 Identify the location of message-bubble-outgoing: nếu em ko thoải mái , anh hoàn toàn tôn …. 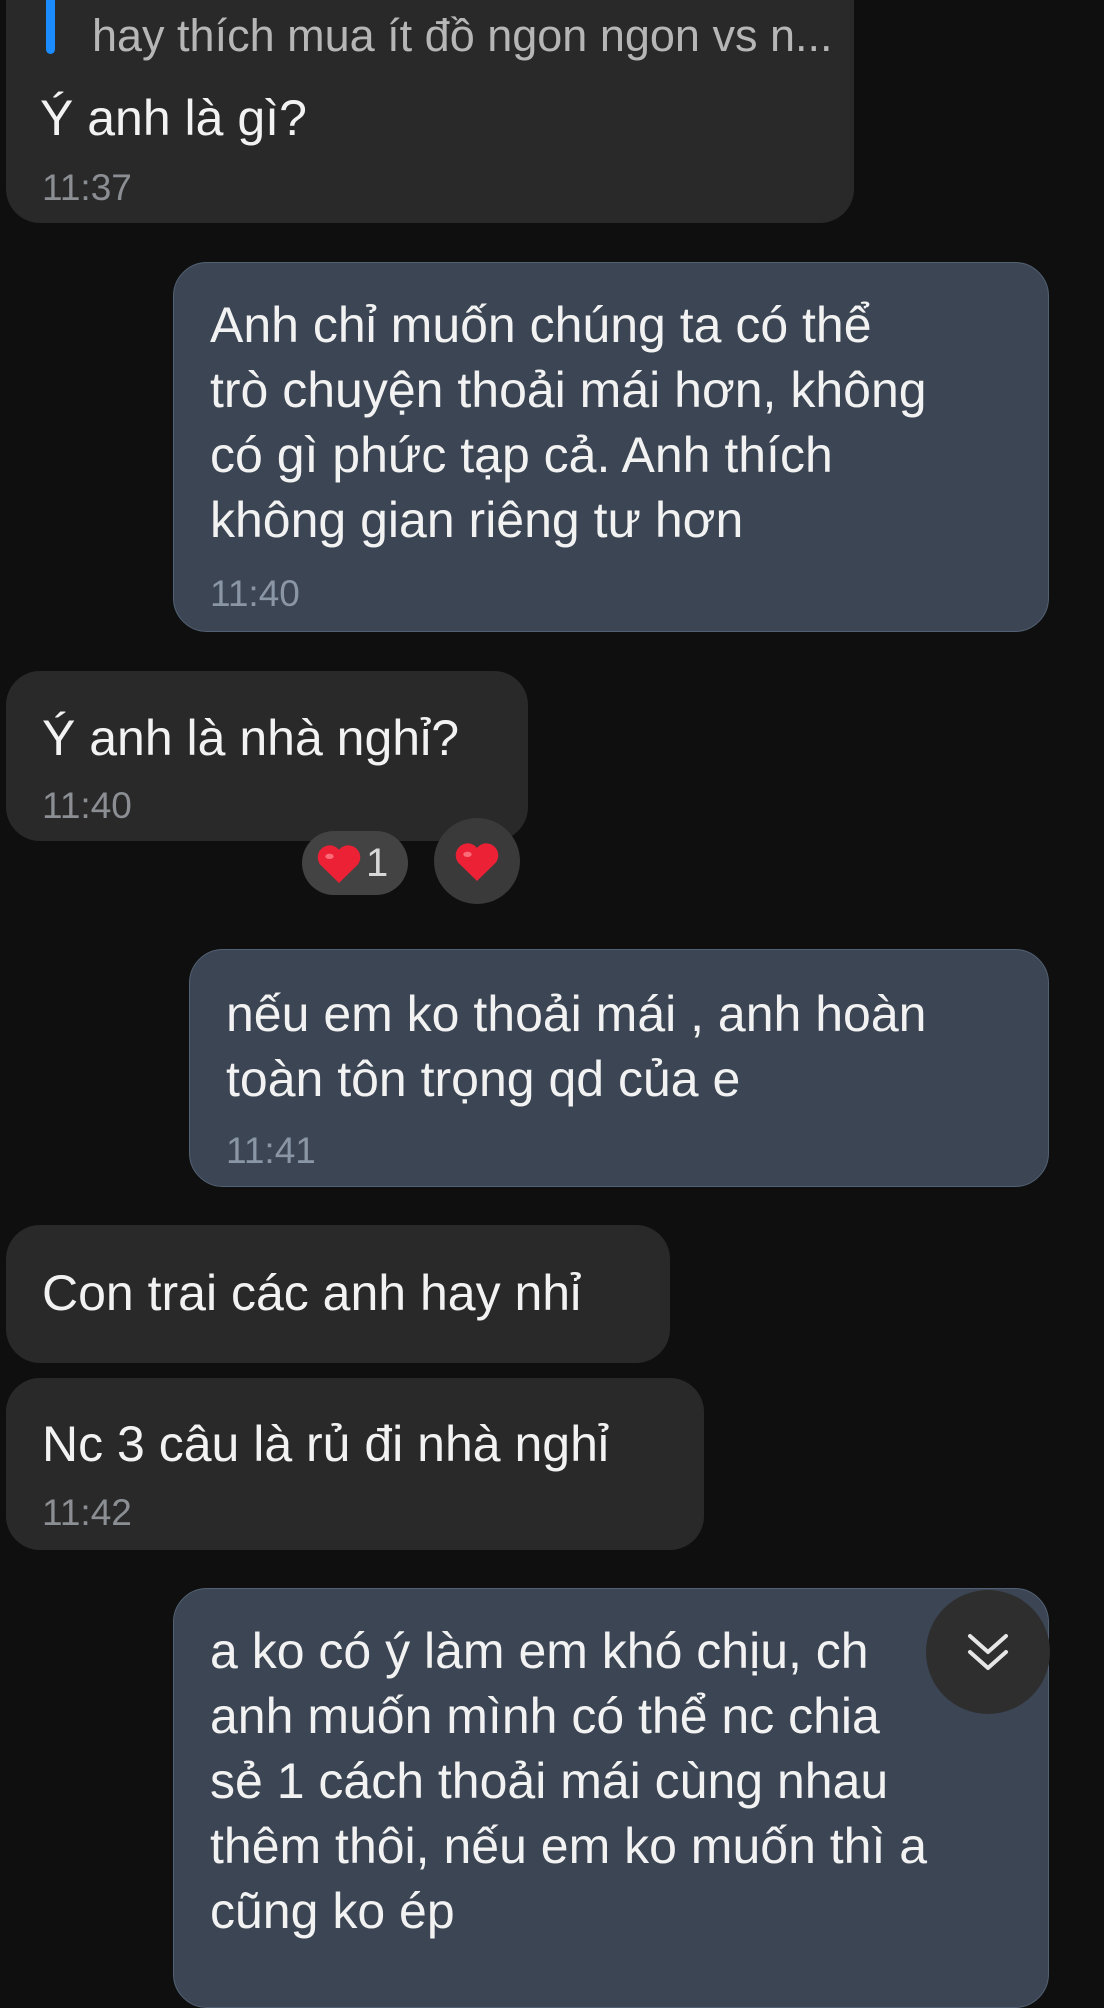
(619, 1068).